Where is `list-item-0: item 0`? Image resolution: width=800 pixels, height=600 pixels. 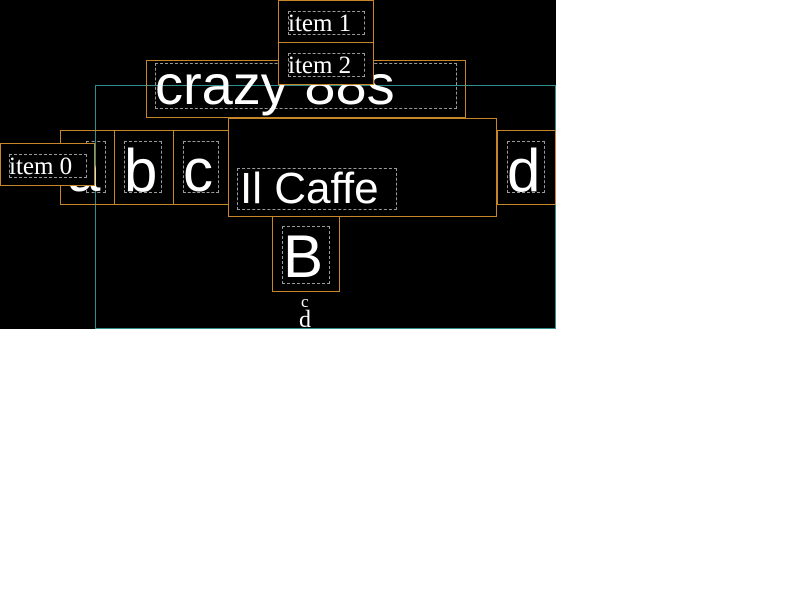 list-item-0: item 0 is located at coordinates (47, 164).